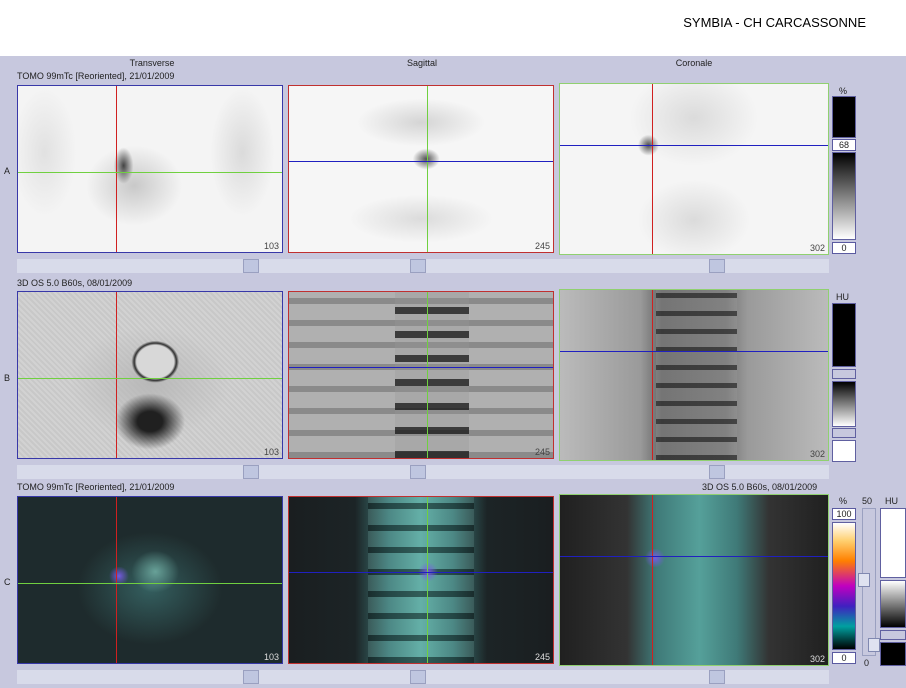  I want to click on colorbar-b-lower-handle, so click(844, 433).